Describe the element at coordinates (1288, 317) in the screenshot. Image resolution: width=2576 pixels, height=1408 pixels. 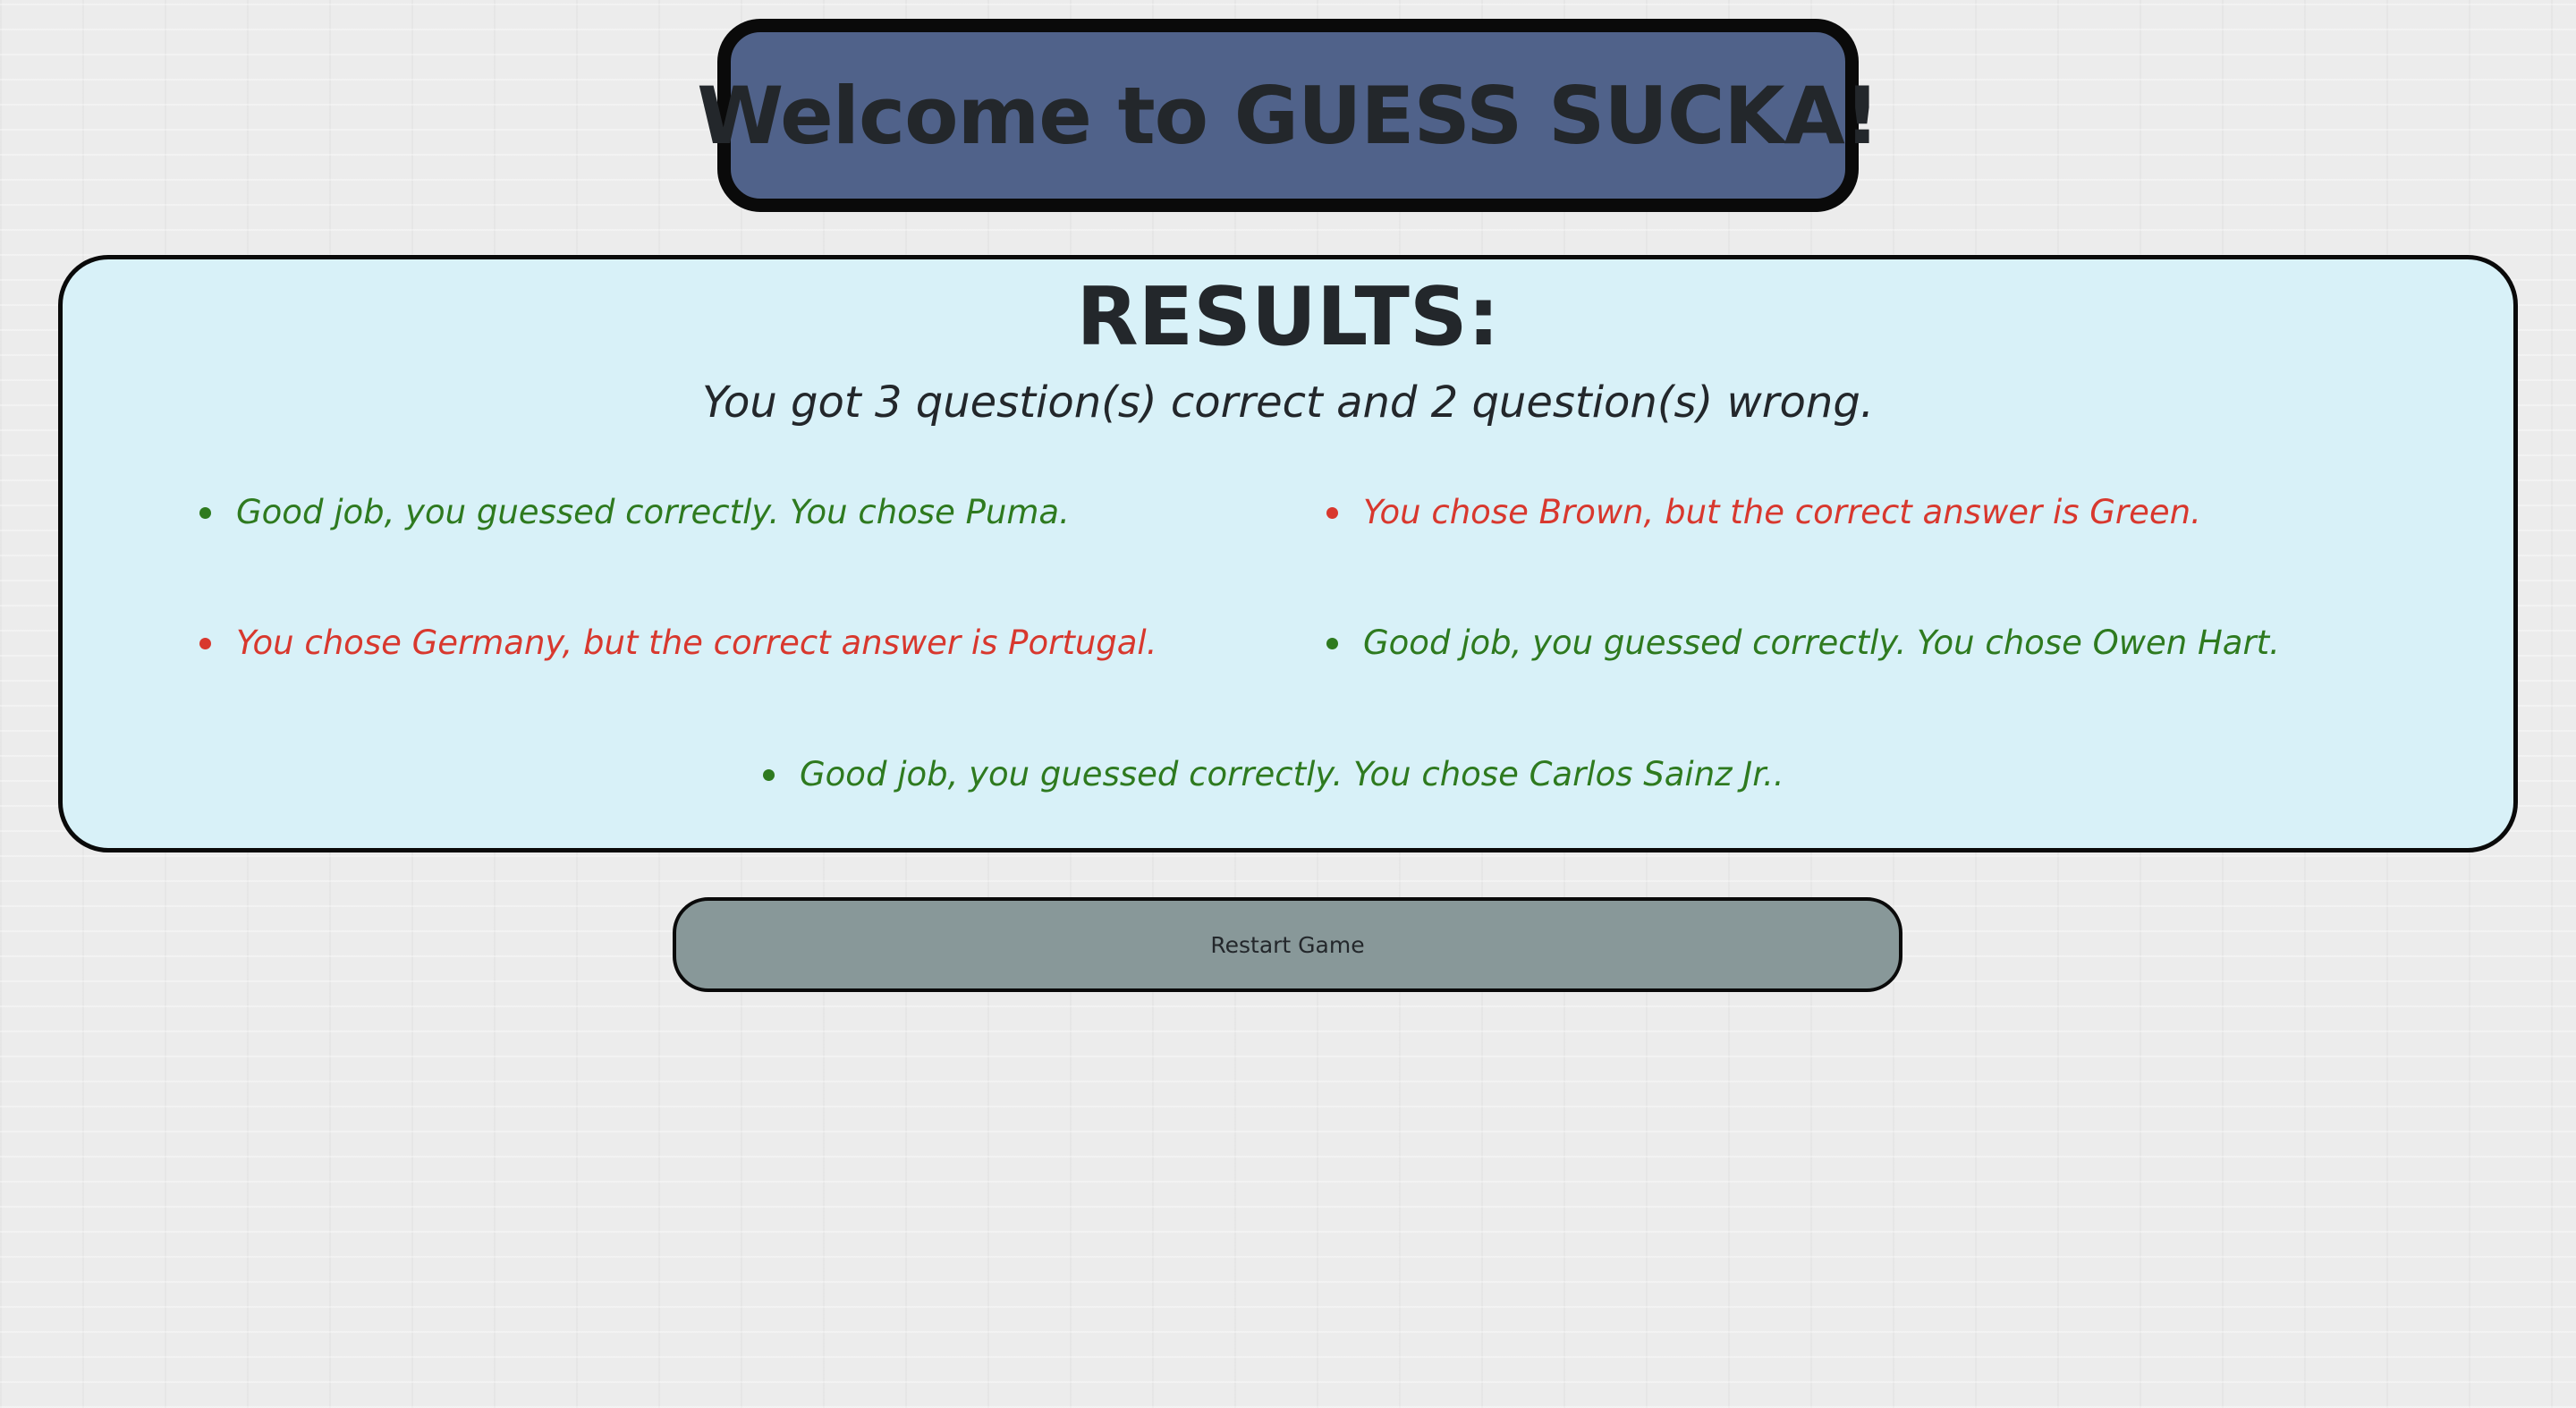
I see `results-heading: RESULTS:` at that location.